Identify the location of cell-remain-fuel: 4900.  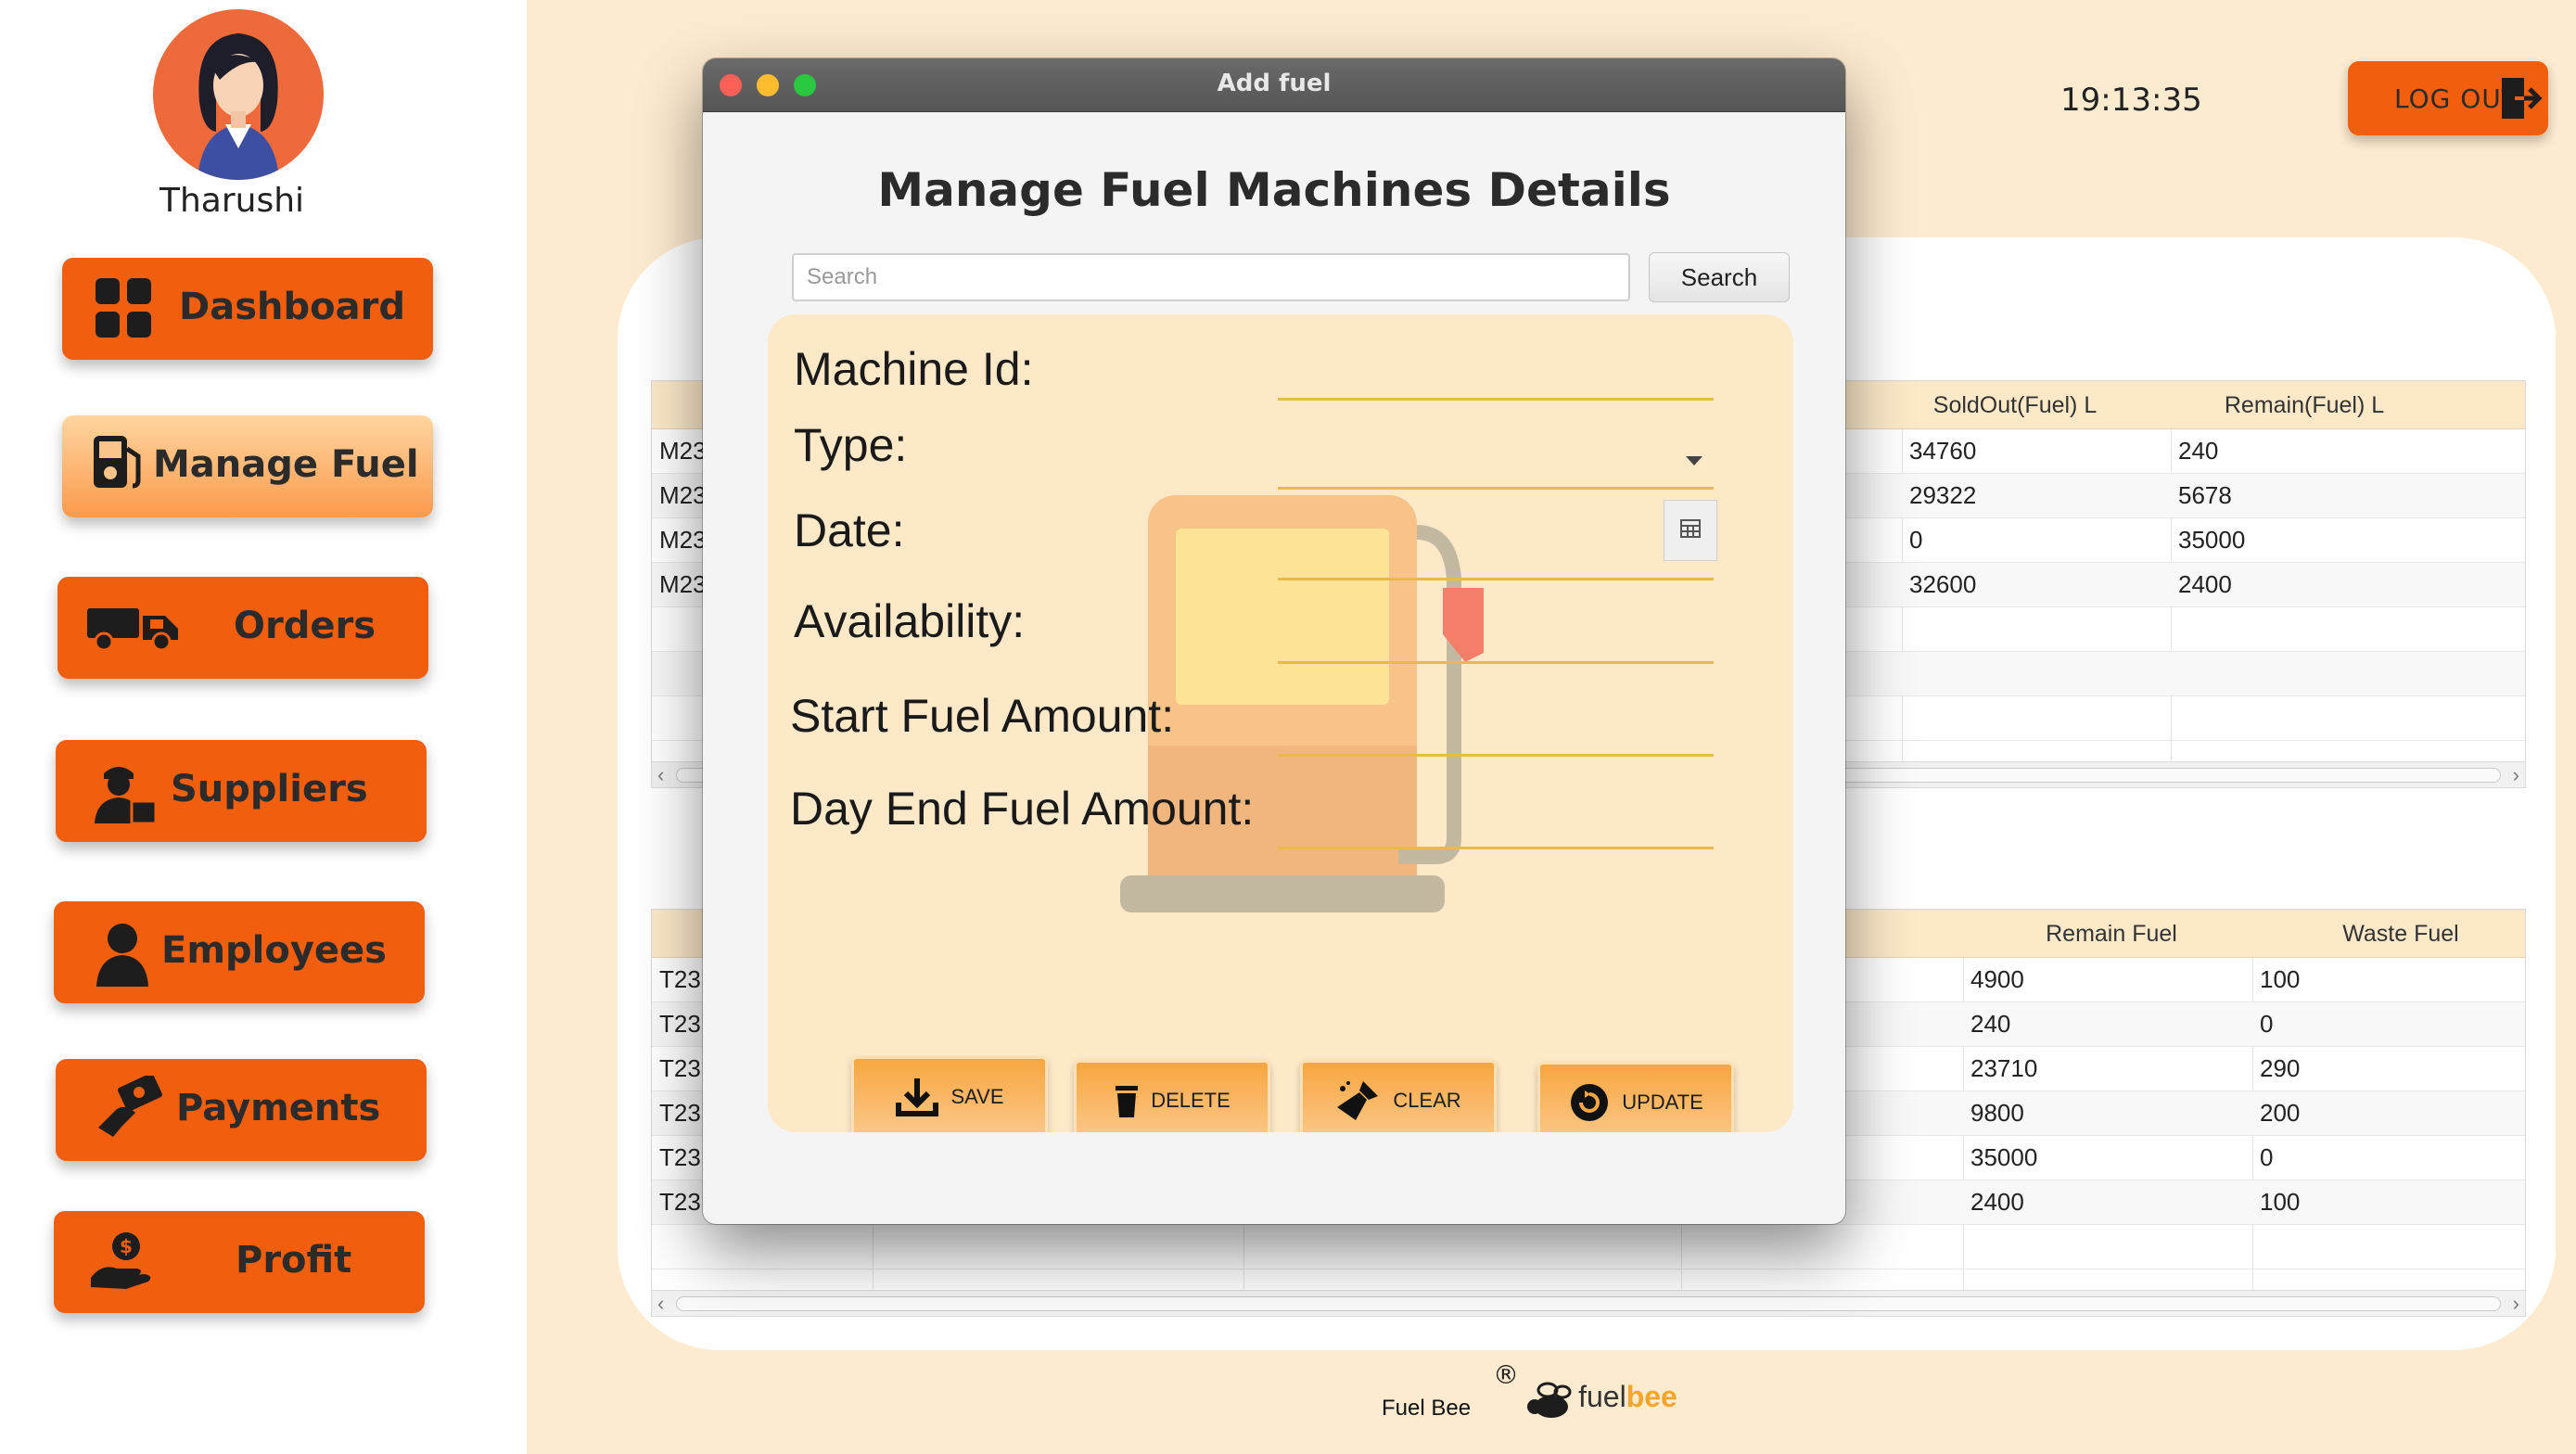
(1997, 979).